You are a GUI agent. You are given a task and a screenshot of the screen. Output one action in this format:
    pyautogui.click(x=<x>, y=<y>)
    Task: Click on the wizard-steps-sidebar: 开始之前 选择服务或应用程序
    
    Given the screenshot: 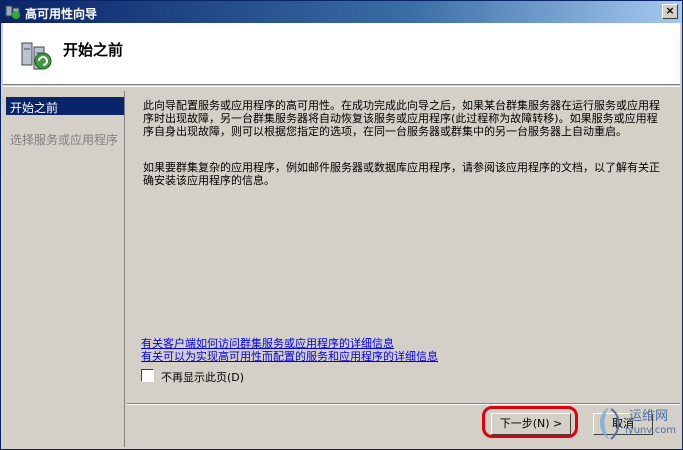 What is the action you would take?
    pyautogui.click(x=64, y=269)
    